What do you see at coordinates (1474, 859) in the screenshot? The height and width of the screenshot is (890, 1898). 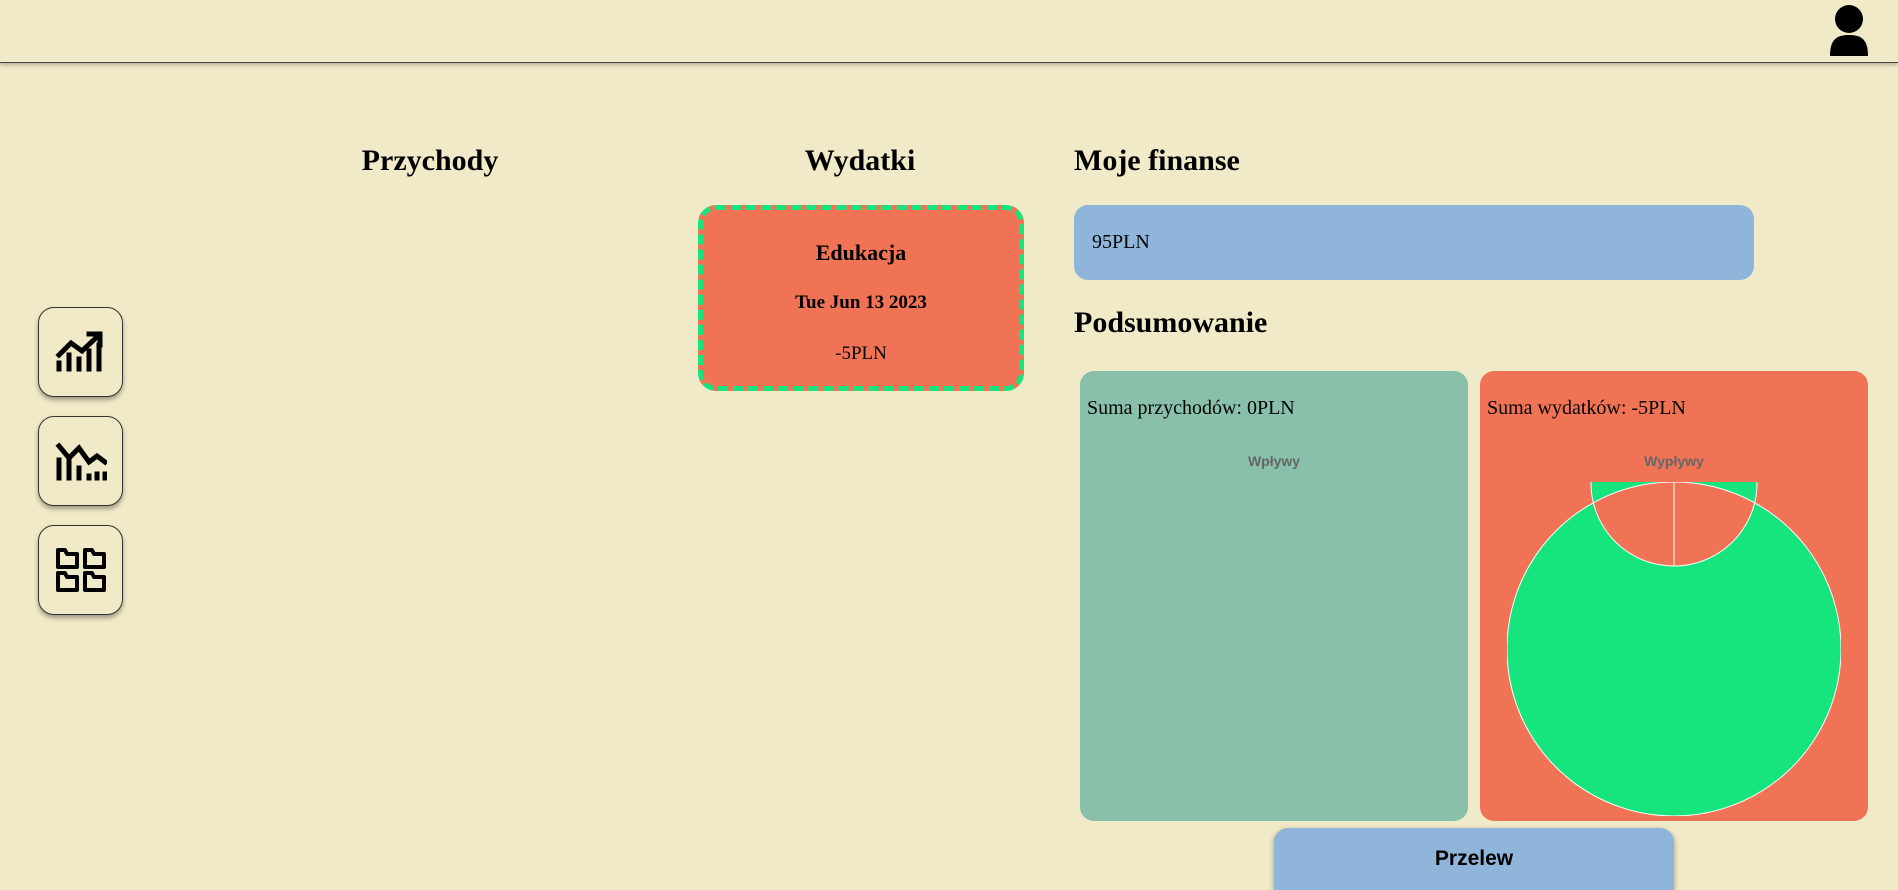 I see `transfer-button: Przelew` at bounding box center [1474, 859].